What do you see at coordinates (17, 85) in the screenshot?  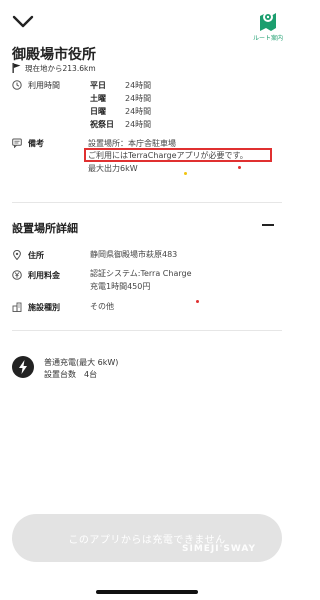 I see `clock-icon` at bounding box center [17, 85].